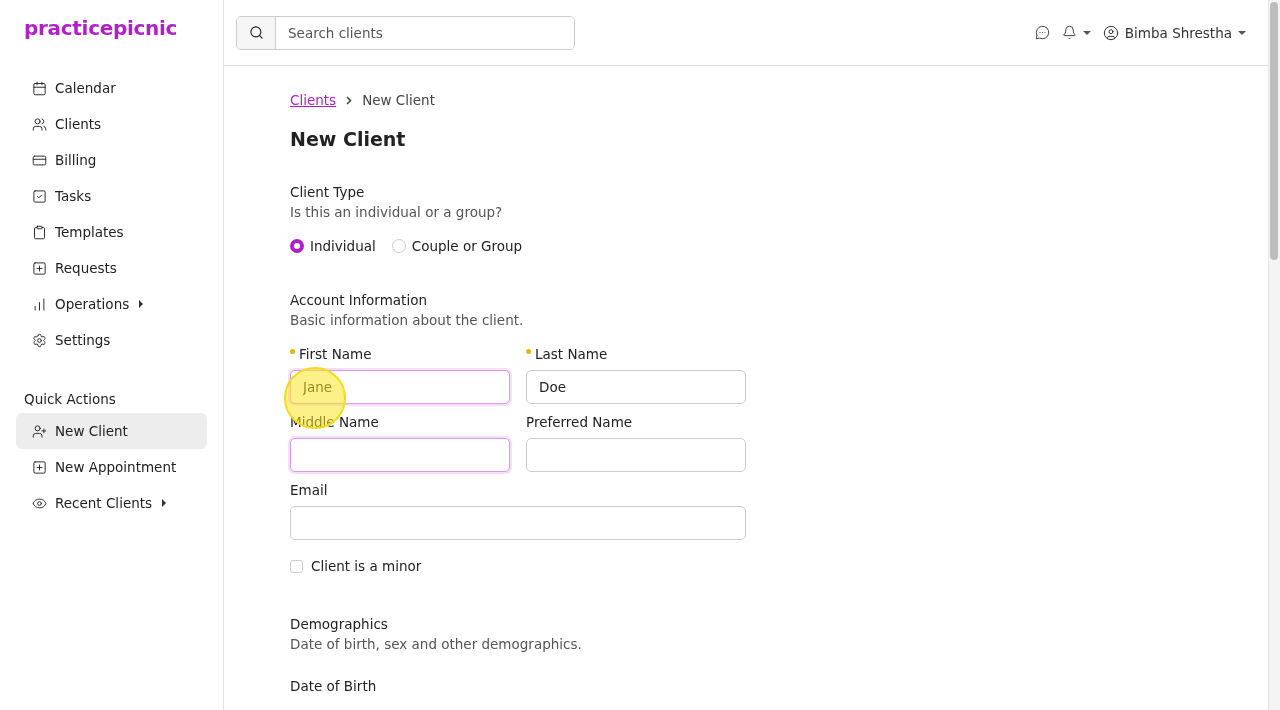 Image resolution: width=1280 pixels, height=710 pixels. What do you see at coordinates (335, 354) in the screenshot?
I see `field-label: First Name` at bounding box center [335, 354].